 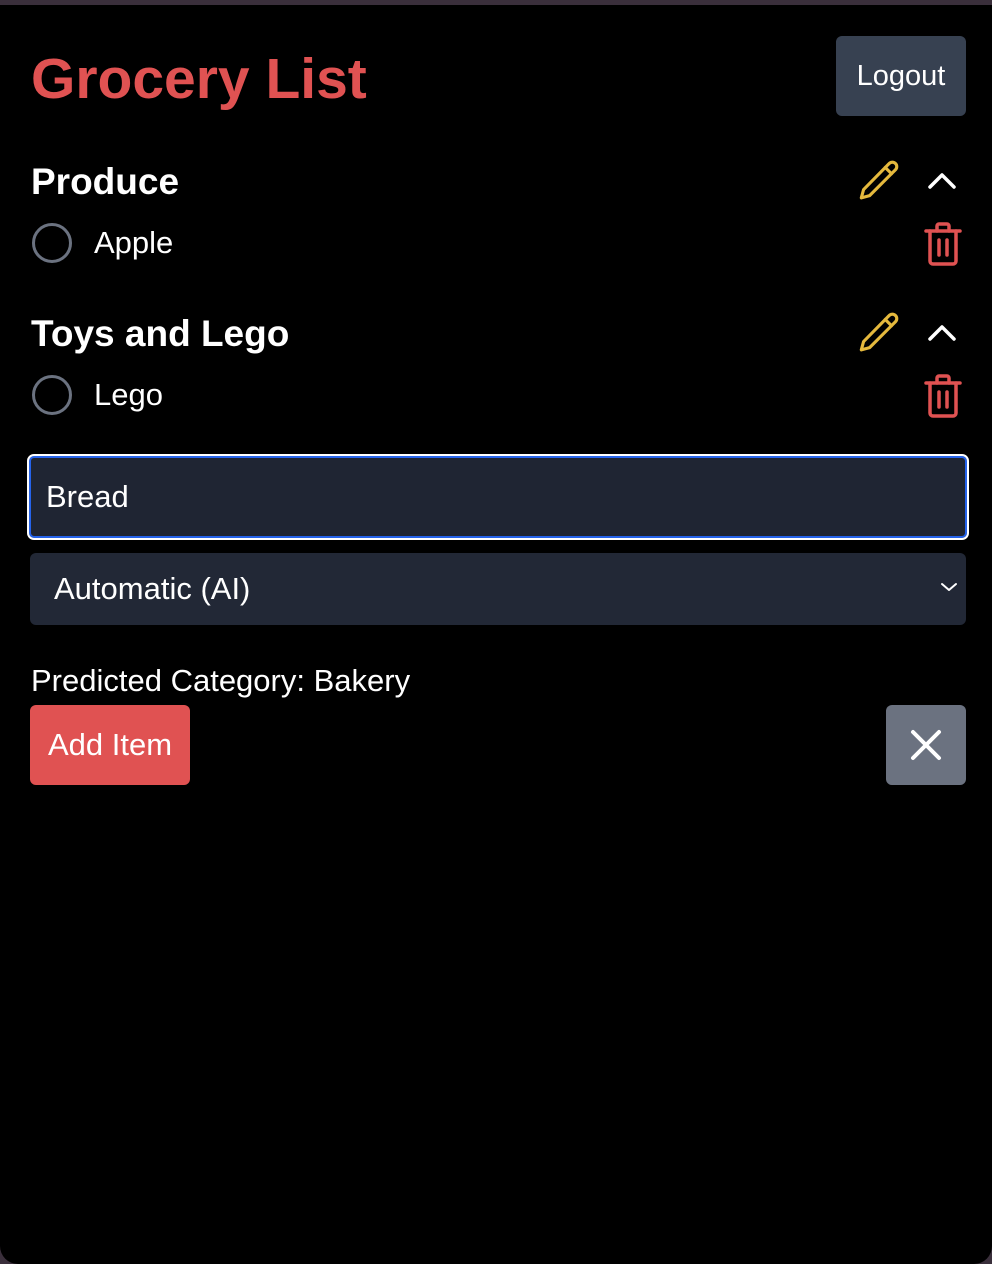 I want to click on category-title: Toys and Lego, so click(x=160, y=333).